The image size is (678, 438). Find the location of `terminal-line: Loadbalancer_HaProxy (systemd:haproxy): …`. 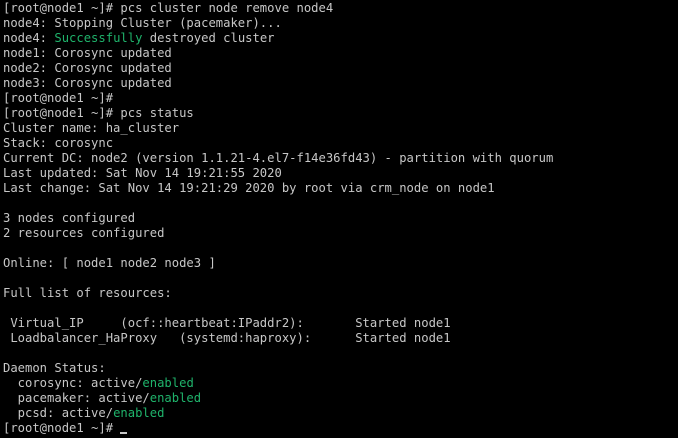

terminal-line: Loadbalancer_HaProxy (systemd:haproxy): … is located at coordinates (340, 338).